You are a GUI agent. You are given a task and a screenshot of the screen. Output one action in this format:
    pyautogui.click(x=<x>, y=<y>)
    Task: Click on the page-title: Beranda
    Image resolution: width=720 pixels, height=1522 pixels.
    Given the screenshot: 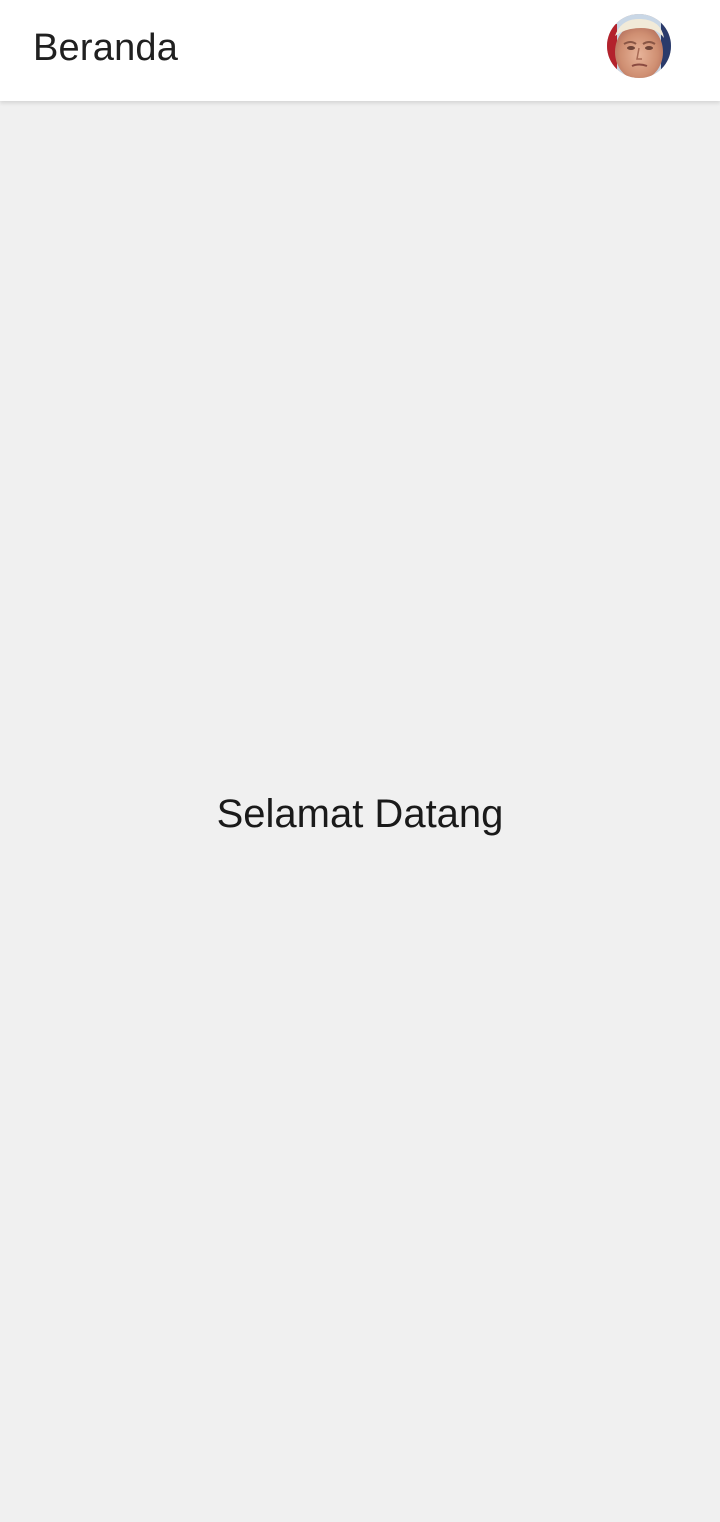 What is the action you would take?
    pyautogui.click(x=106, y=48)
    